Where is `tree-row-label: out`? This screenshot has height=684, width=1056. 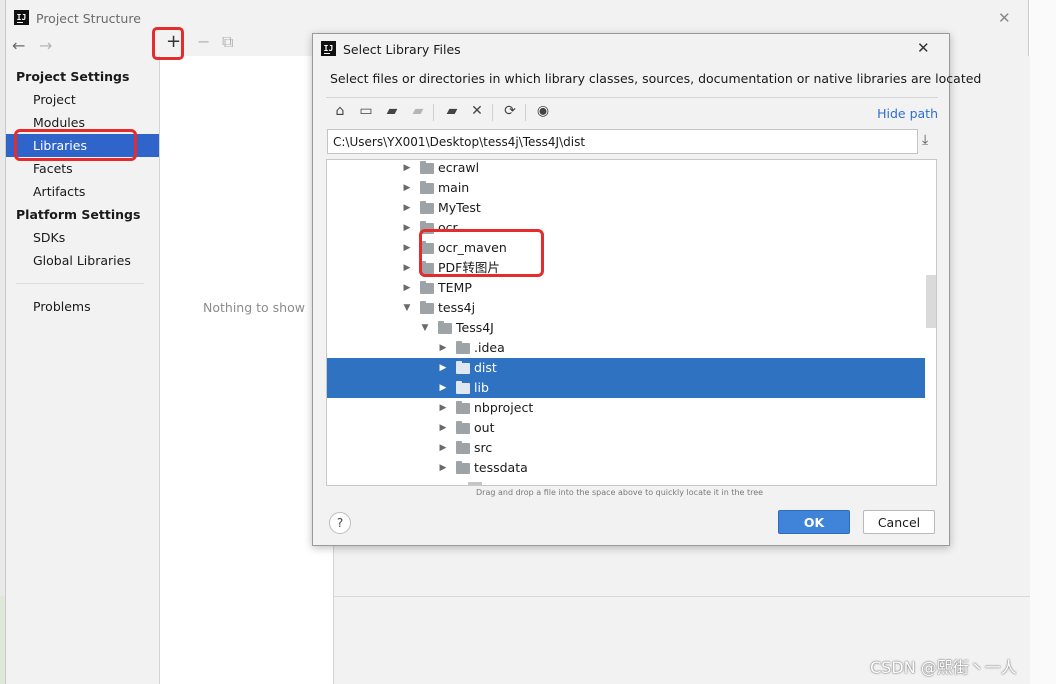 tree-row-label: out is located at coordinates (484, 427).